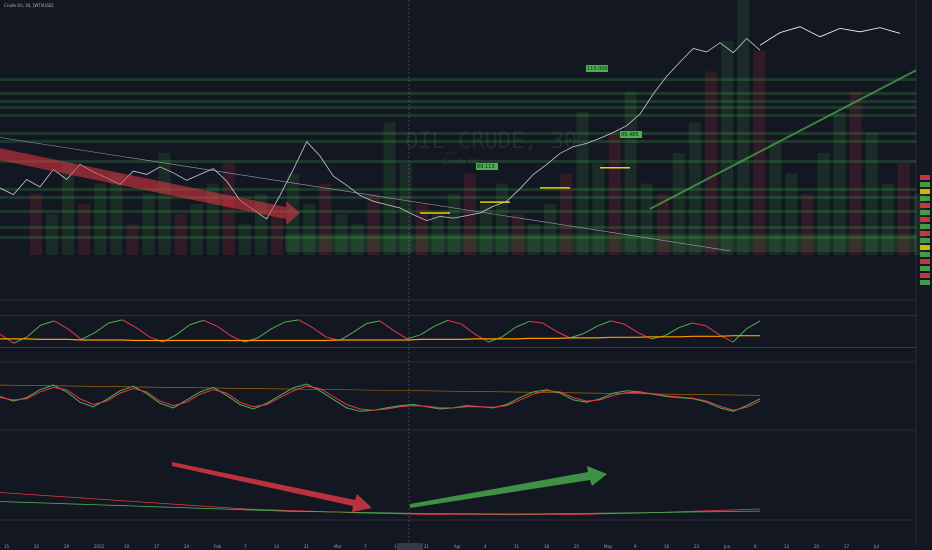 The height and width of the screenshot is (550, 932). I want to click on time-axis-label: 21, so click(307, 546).